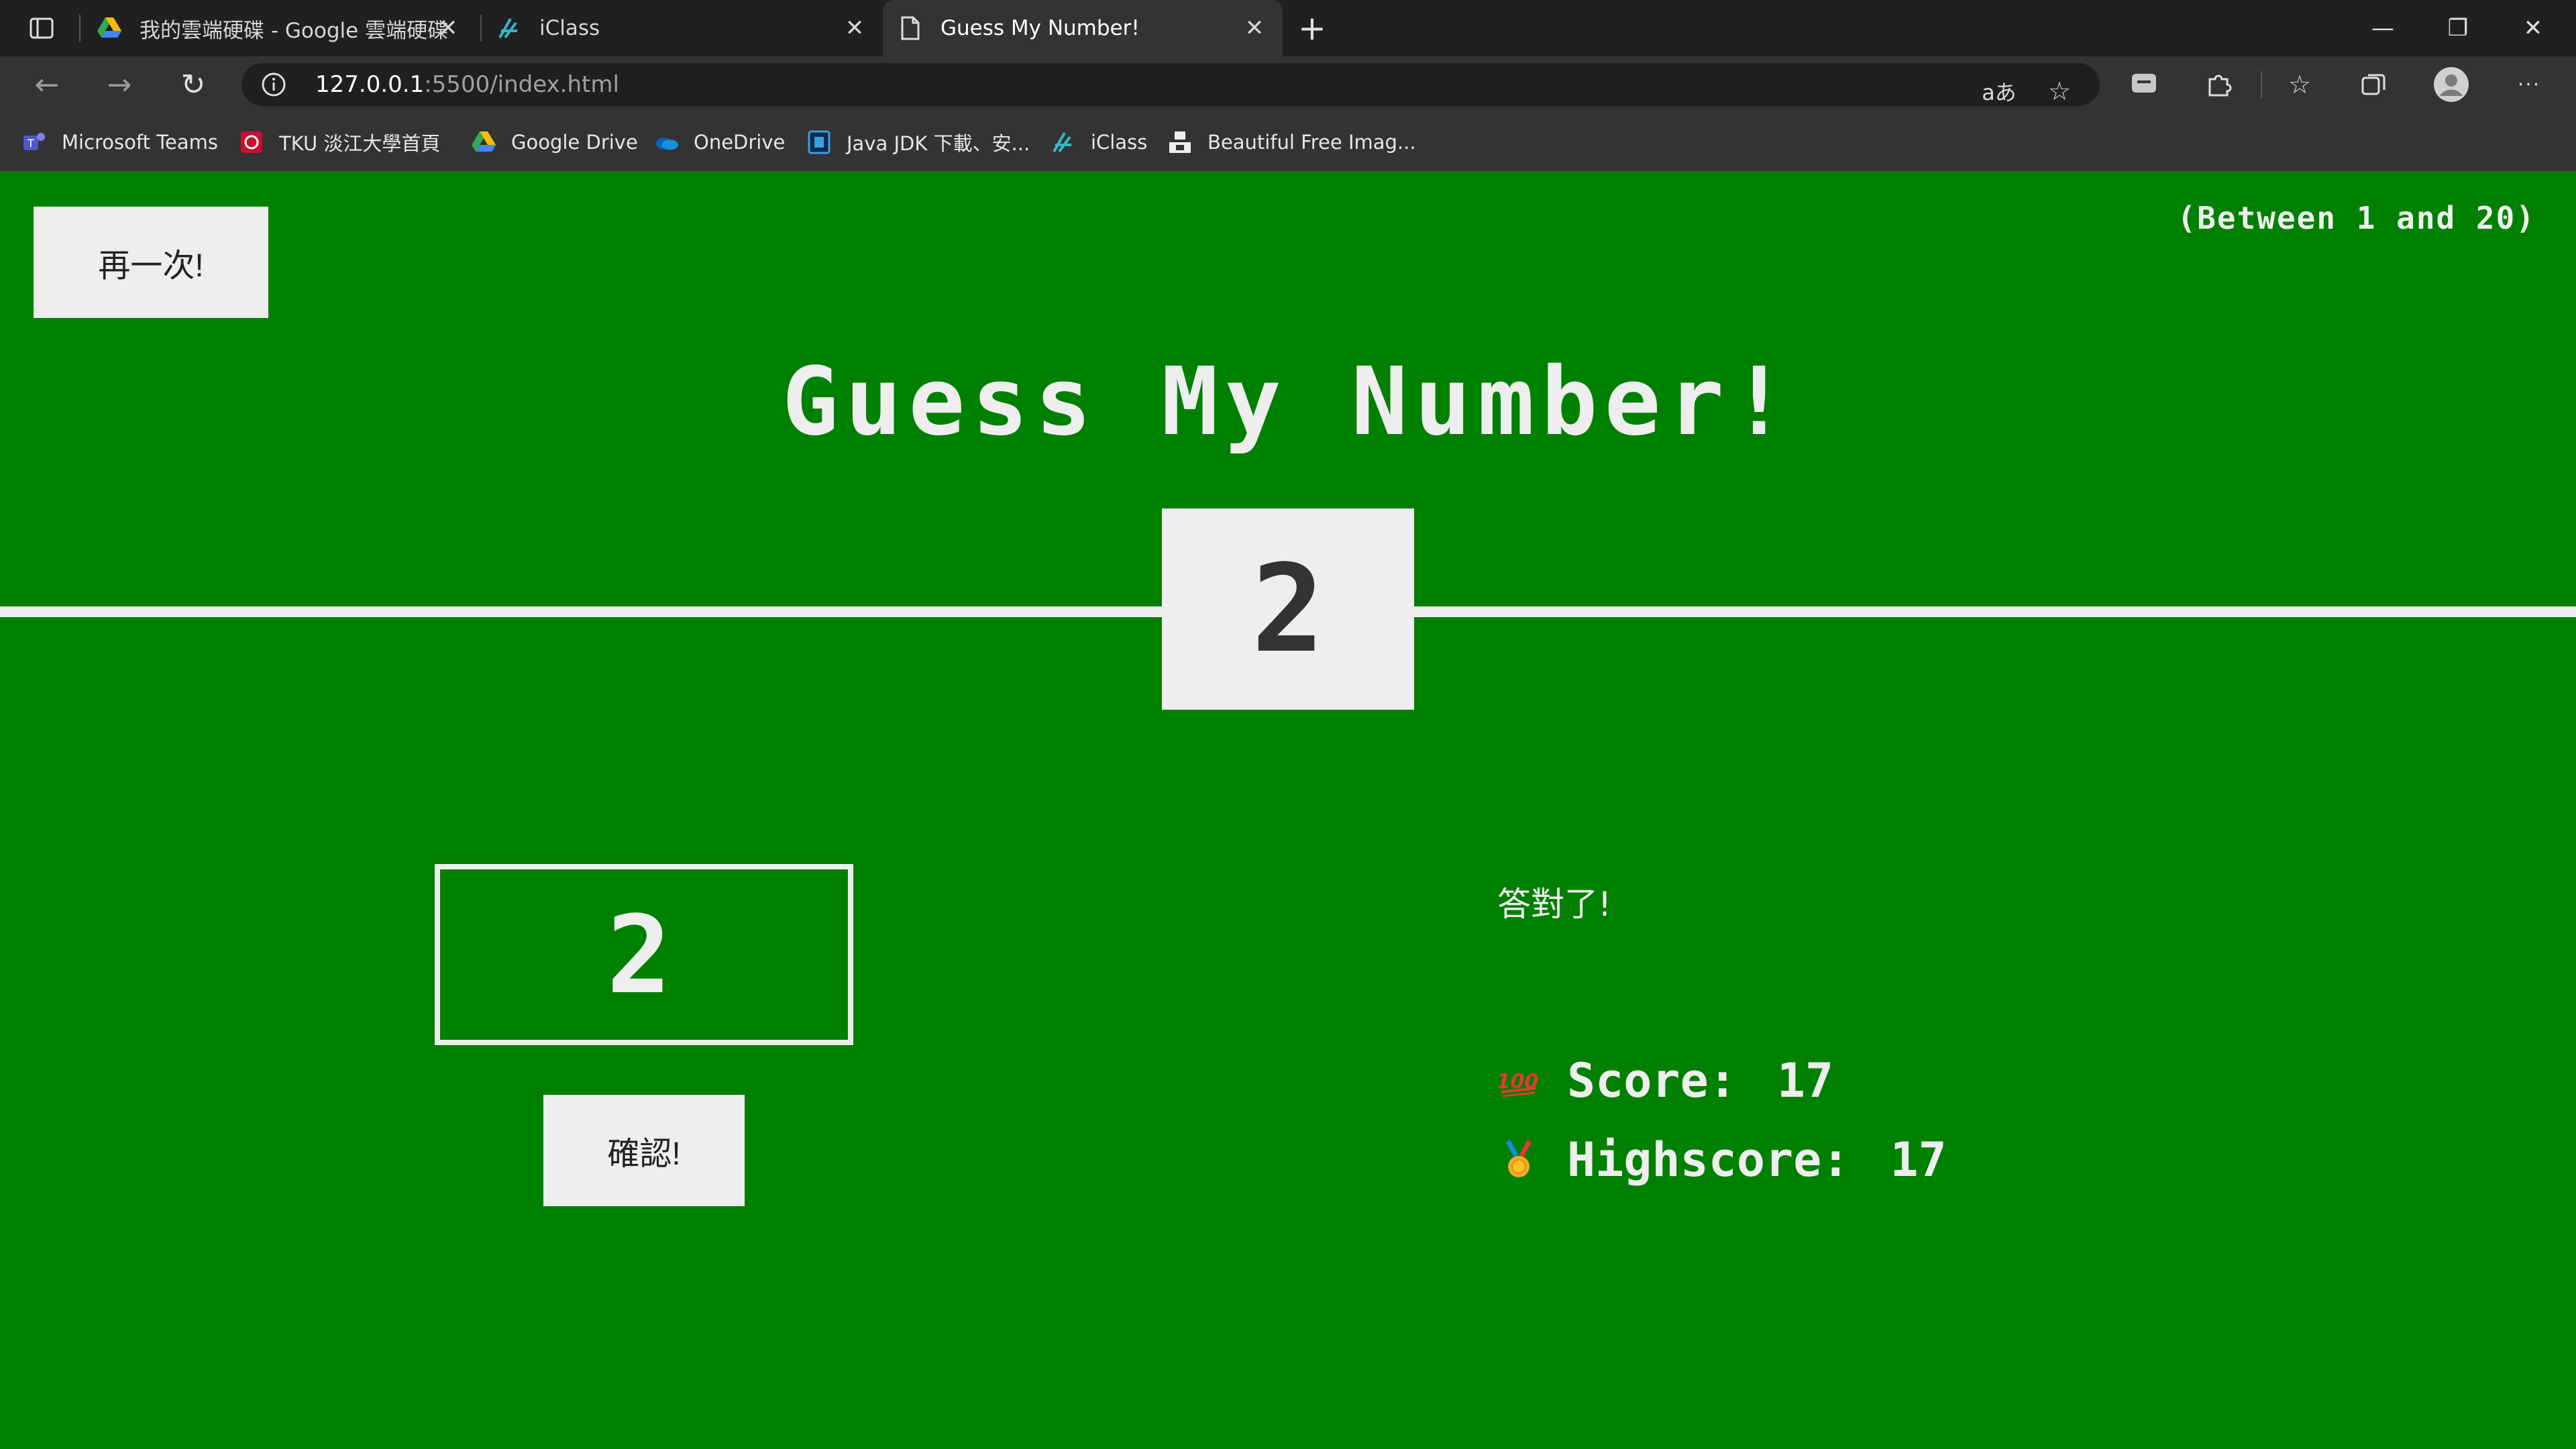 This screenshot has height=1449, width=2576. What do you see at coordinates (1288, 609) in the screenshot?
I see `secret-number: 2` at bounding box center [1288, 609].